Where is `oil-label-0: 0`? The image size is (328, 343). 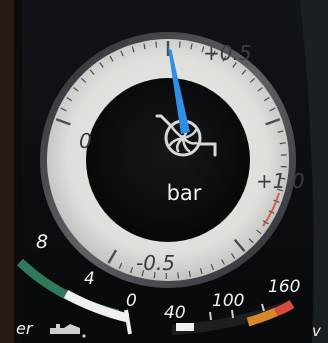 oil-label-0: 0 is located at coordinates (131, 301).